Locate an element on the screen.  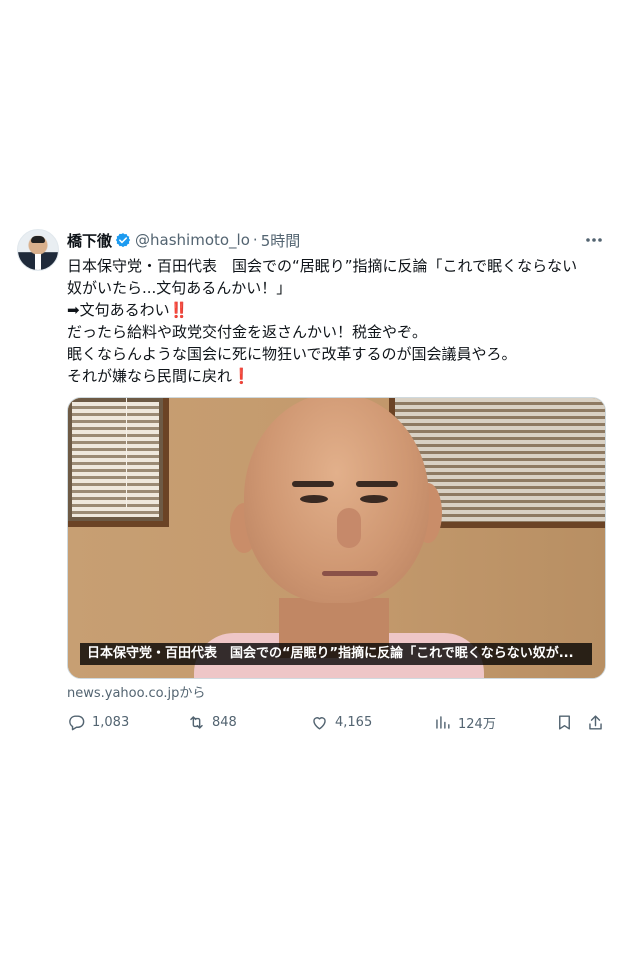
author-handle: @hashimoto_lo is located at coordinates (192, 240).